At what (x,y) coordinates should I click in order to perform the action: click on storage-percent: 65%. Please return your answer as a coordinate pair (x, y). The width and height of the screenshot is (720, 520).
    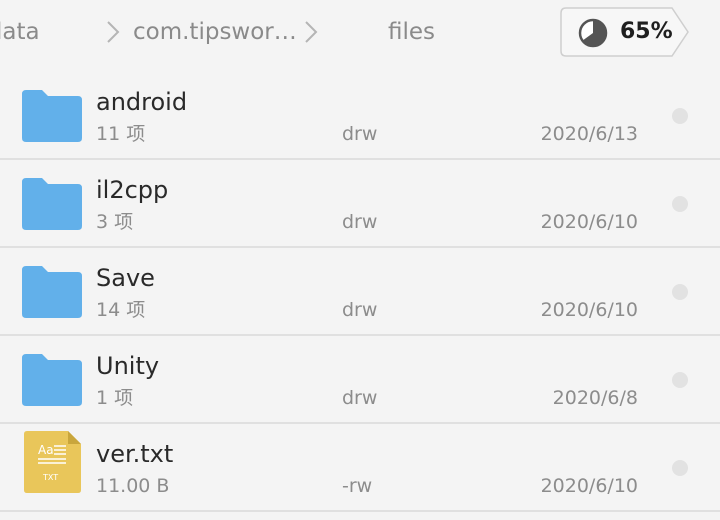
    Looking at the image, I should click on (646, 31).